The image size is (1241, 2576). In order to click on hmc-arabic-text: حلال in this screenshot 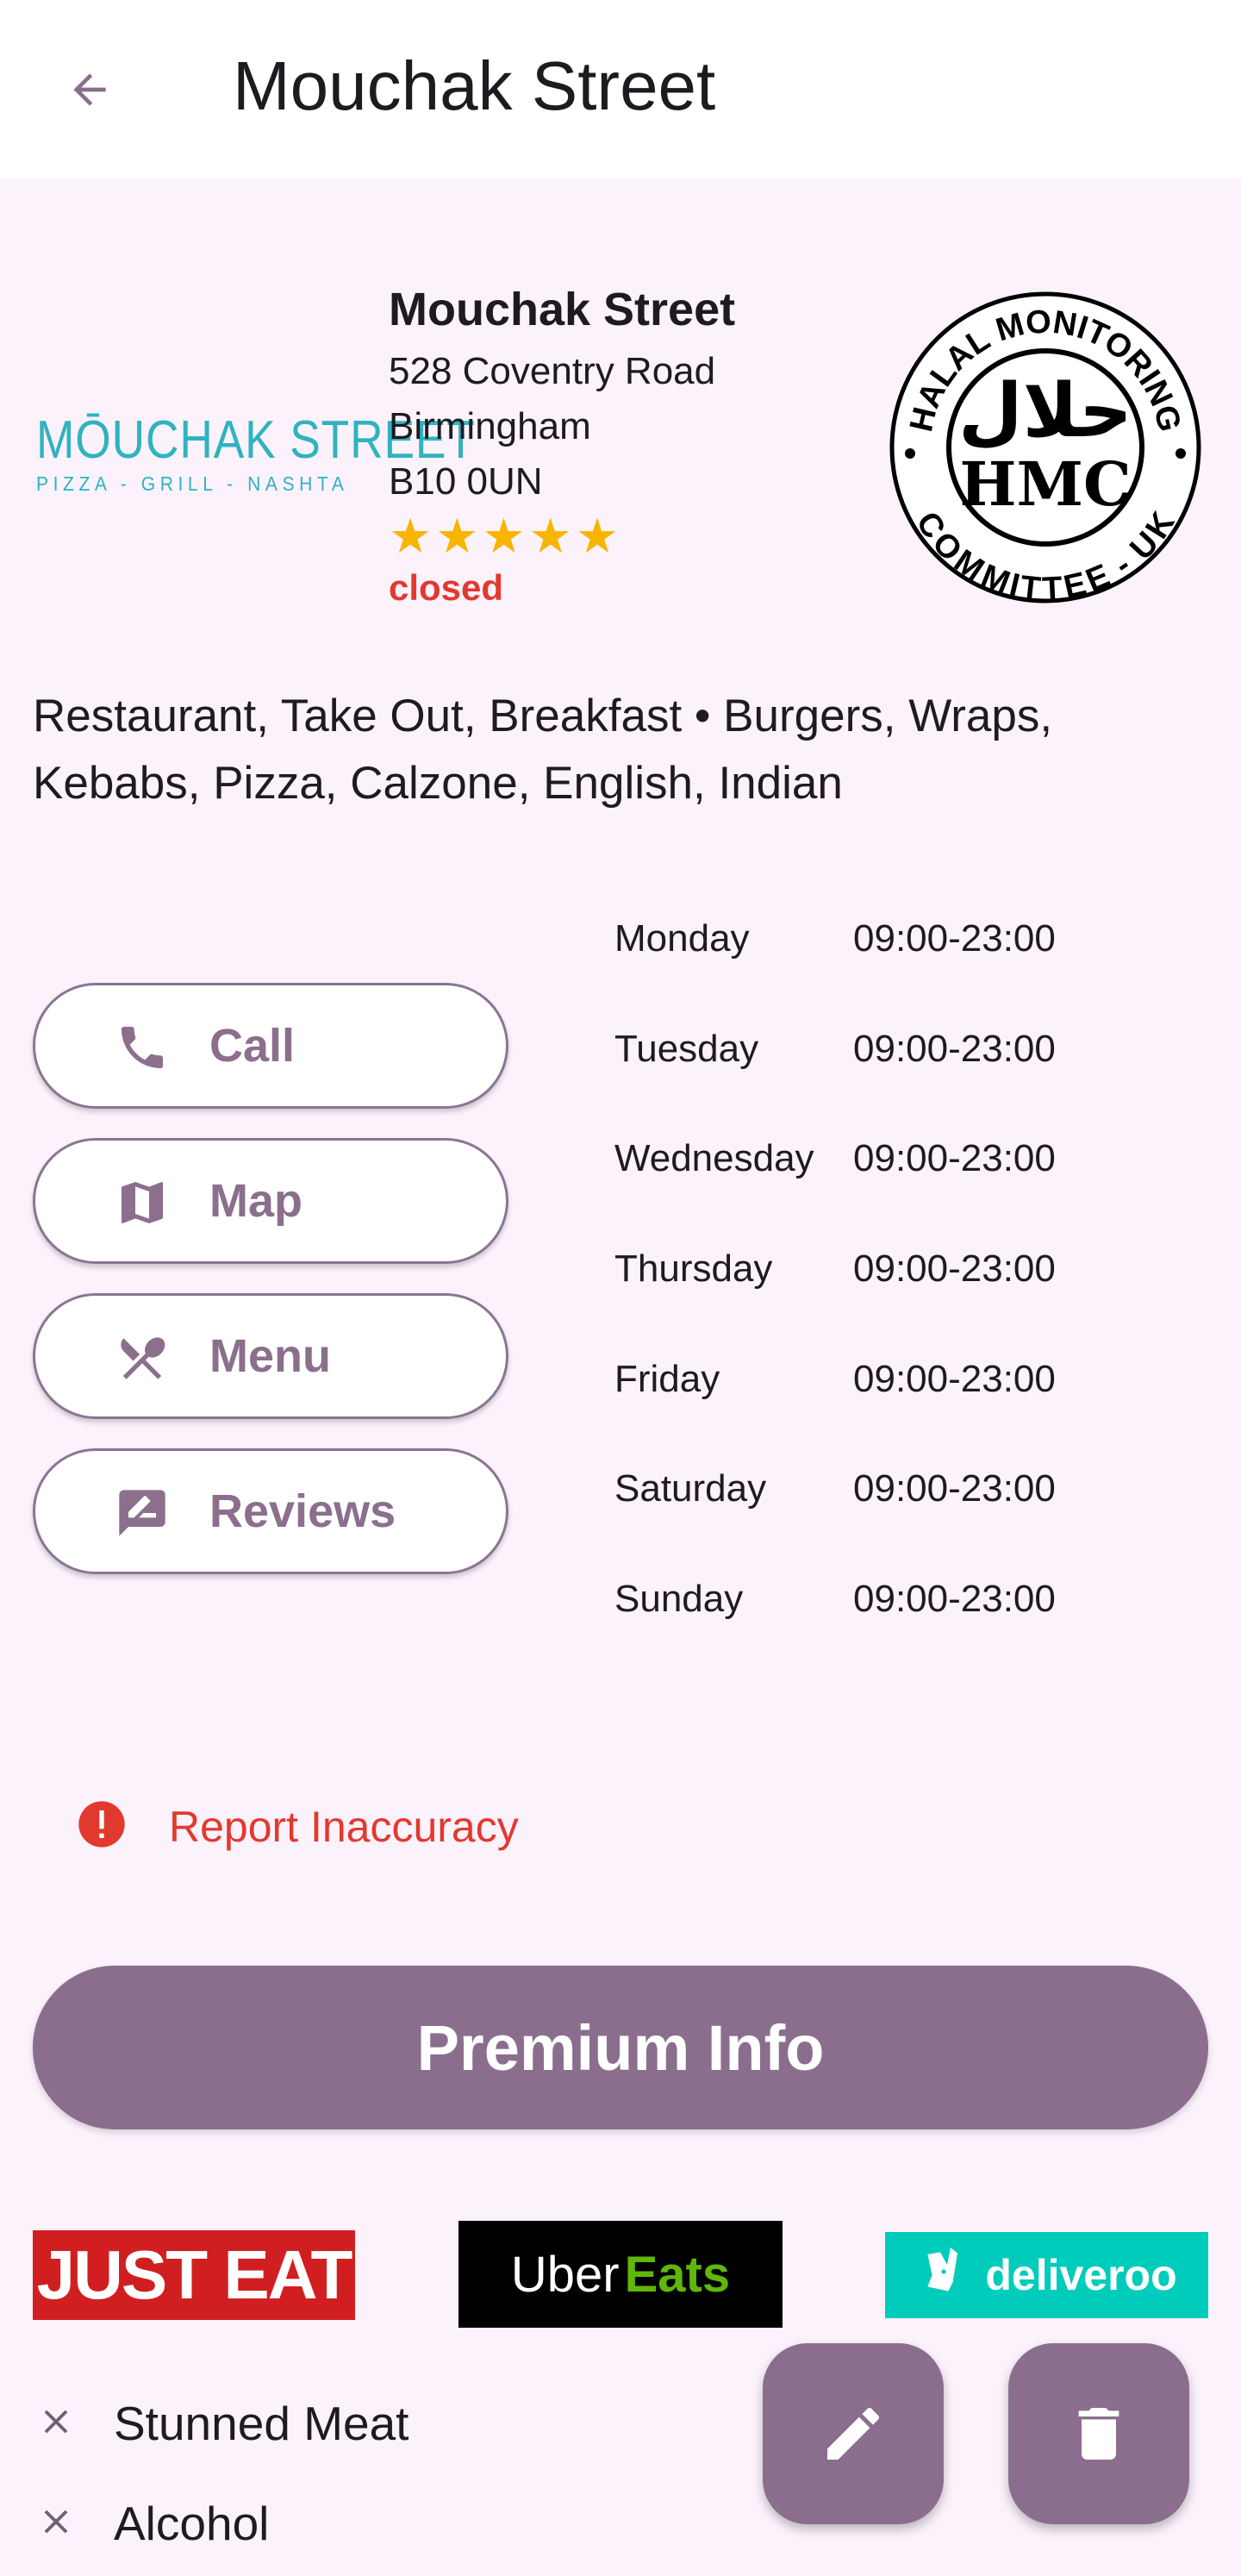, I will do `click(1045, 411)`.